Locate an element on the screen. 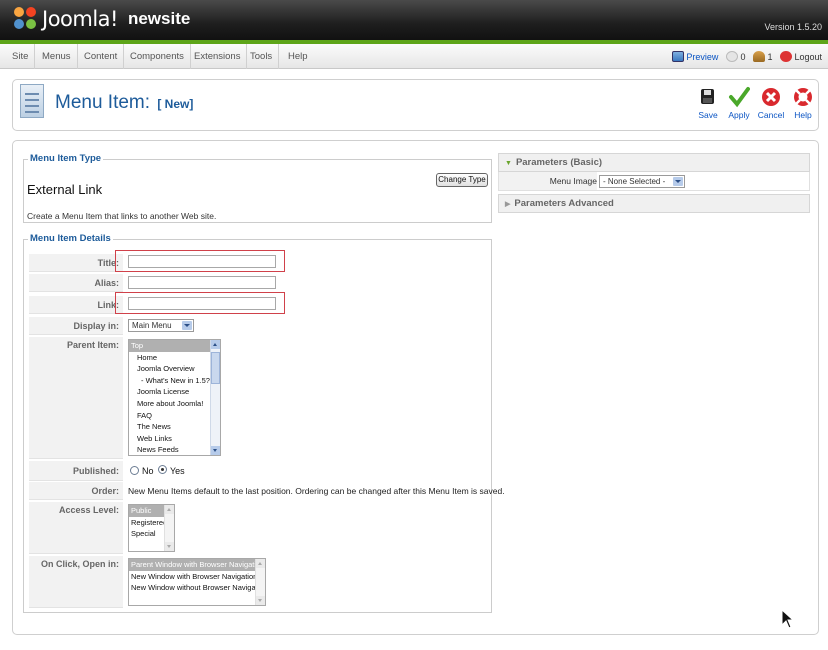 This screenshot has height=650, width=828. list-item: - What's New in 1.5? is located at coordinates (174, 381).